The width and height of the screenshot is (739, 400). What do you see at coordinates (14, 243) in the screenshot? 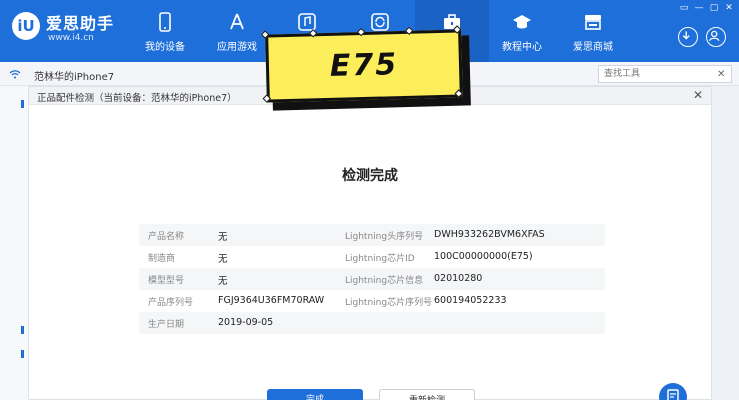
I see `device-sidebar` at bounding box center [14, 243].